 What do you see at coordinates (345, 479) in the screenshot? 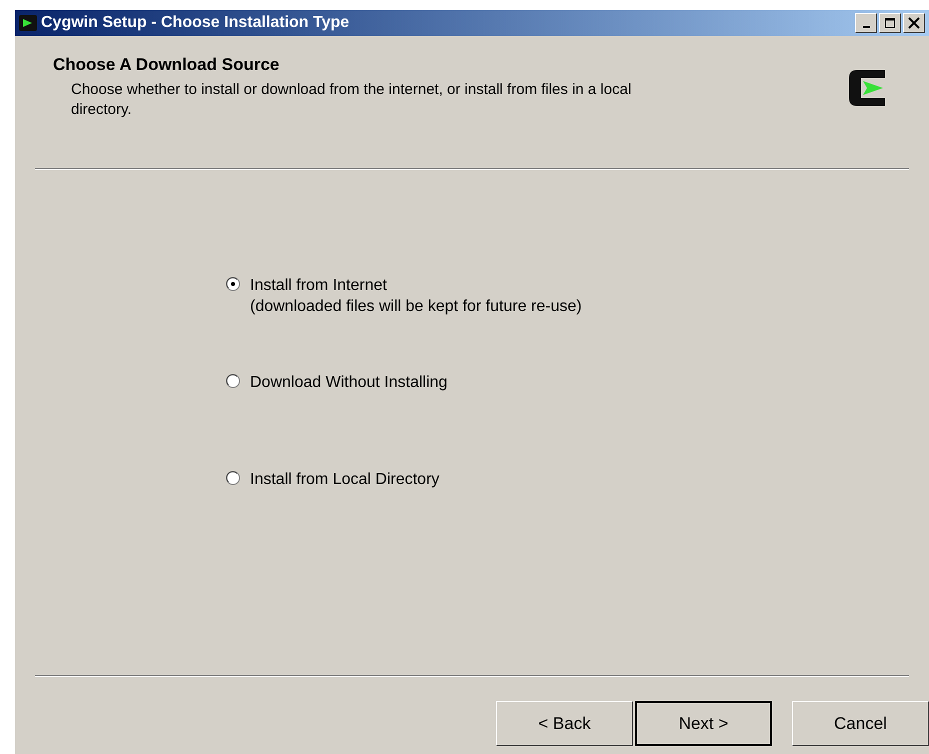
I see `option-label: Install from Local Directory` at bounding box center [345, 479].